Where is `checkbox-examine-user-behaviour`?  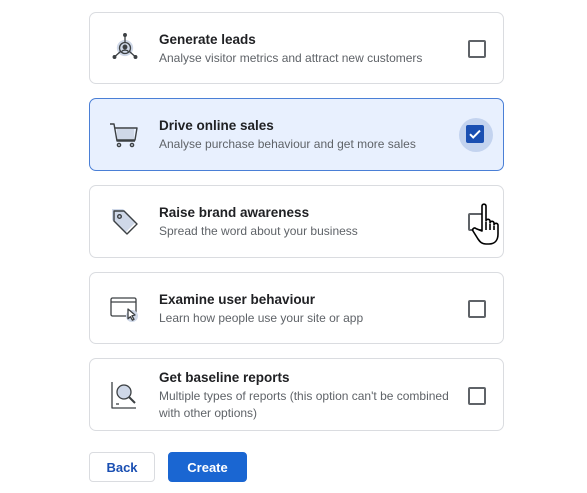 checkbox-examine-user-behaviour is located at coordinates (477, 309).